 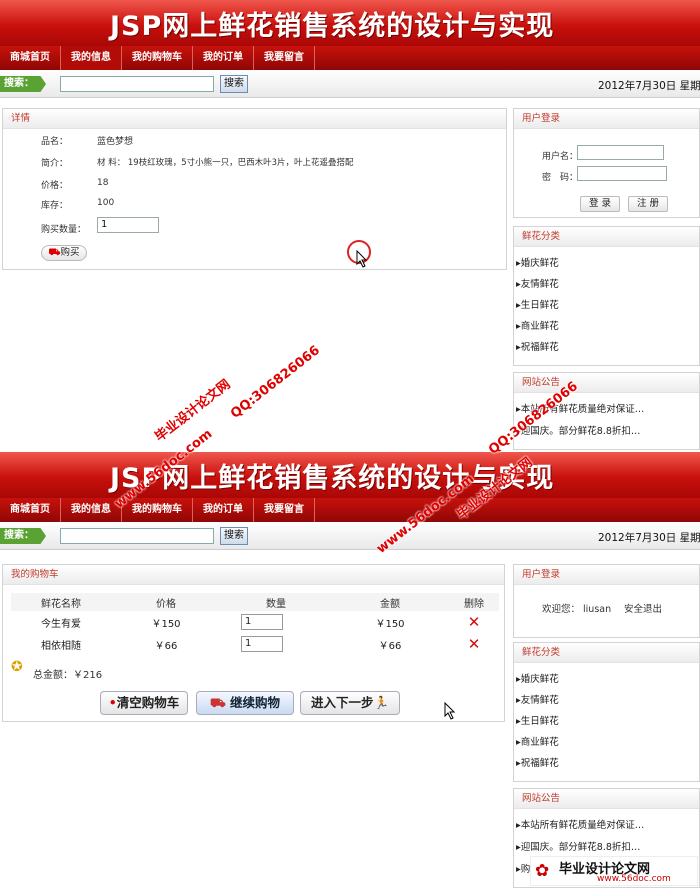 I want to click on welcome-text: 欢迎您： liusan, so click(x=577, y=609).